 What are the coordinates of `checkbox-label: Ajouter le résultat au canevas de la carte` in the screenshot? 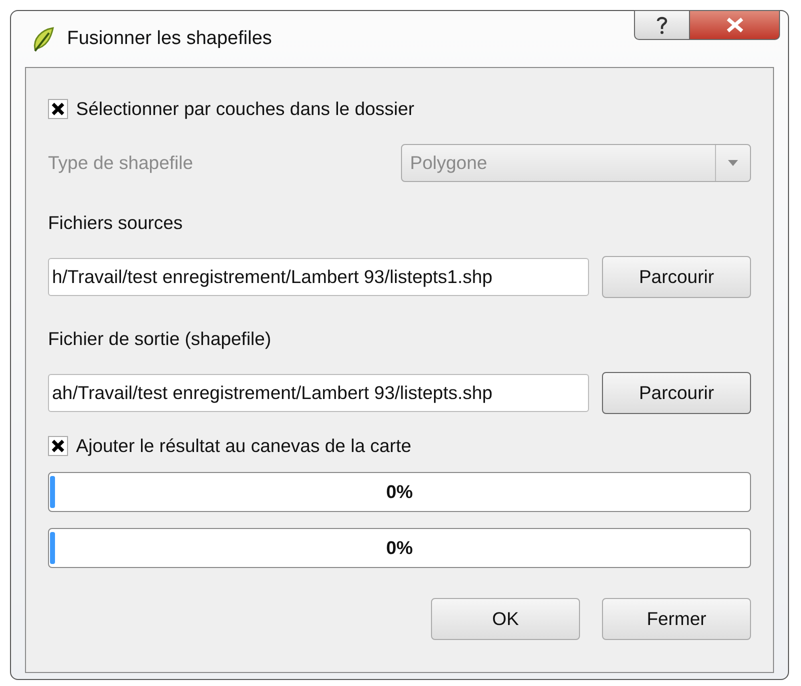 It's located at (244, 446).